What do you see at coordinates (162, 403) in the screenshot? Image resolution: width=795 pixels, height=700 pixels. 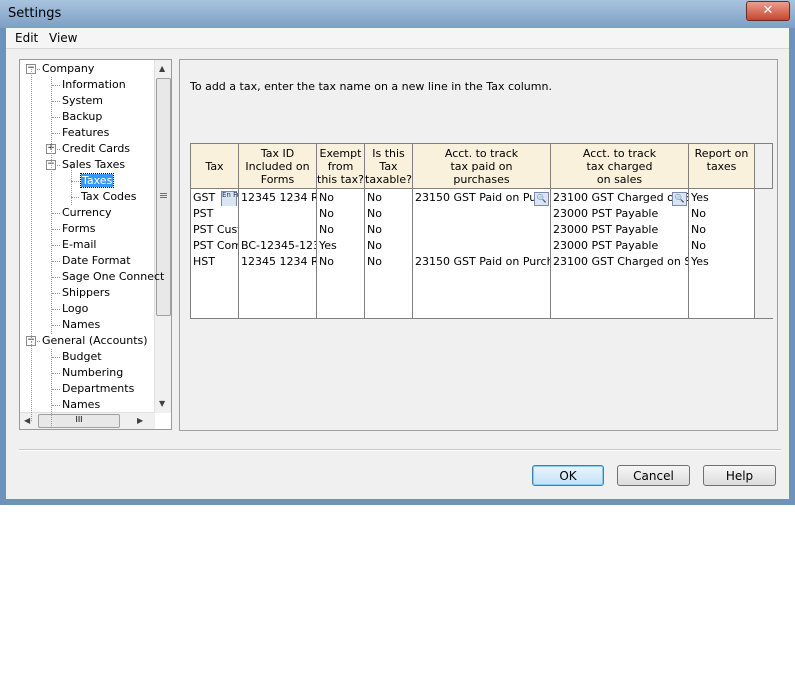 I see `scroll-down-arrow-icon: ▼` at bounding box center [162, 403].